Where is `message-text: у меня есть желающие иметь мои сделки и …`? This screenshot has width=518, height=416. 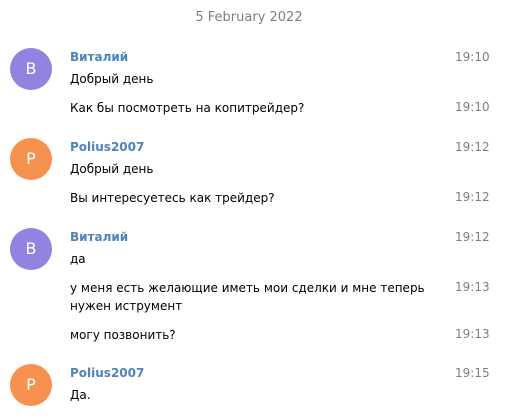 message-text: у меня есть желающие иметь мои сделки и … is located at coordinates (258, 297).